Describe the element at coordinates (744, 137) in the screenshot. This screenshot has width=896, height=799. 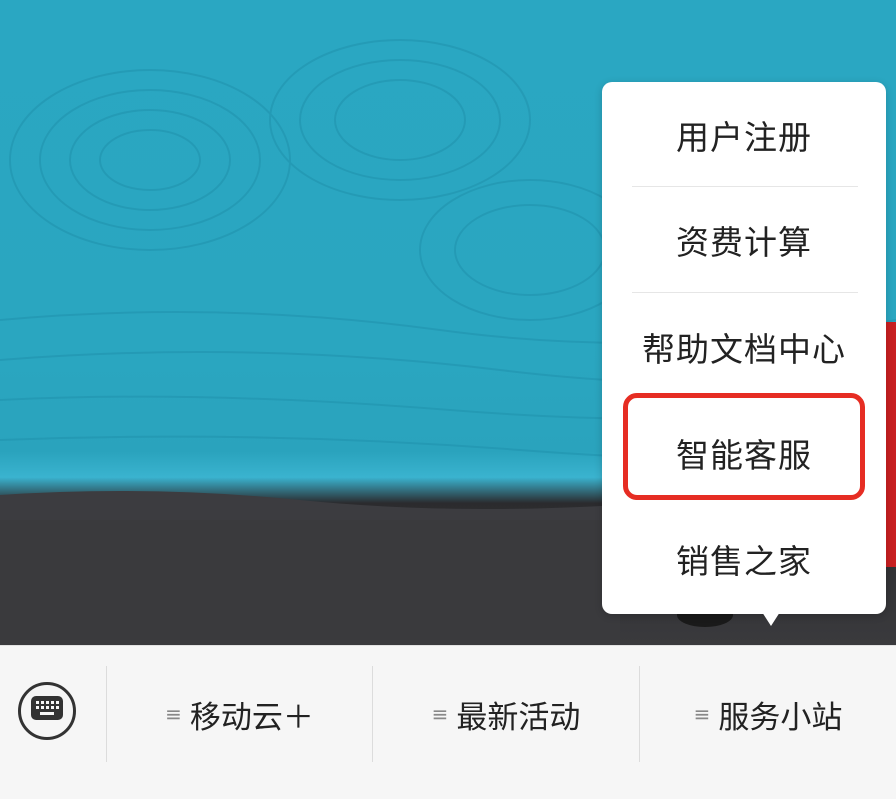
I see `menu-item-label: 用户注册` at that location.